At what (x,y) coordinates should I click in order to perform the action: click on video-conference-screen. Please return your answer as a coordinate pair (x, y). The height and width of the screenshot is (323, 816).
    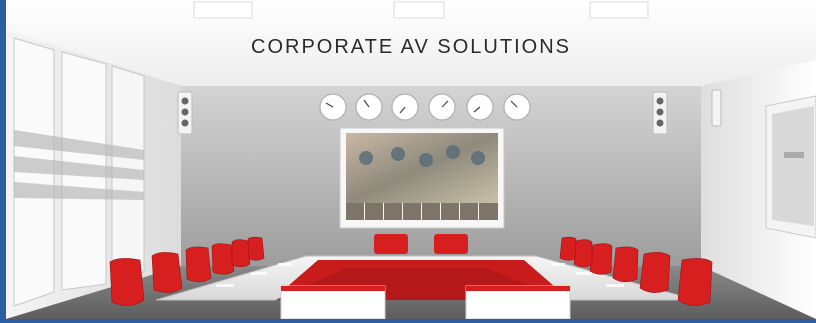
    Looking at the image, I should click on (422, 178).